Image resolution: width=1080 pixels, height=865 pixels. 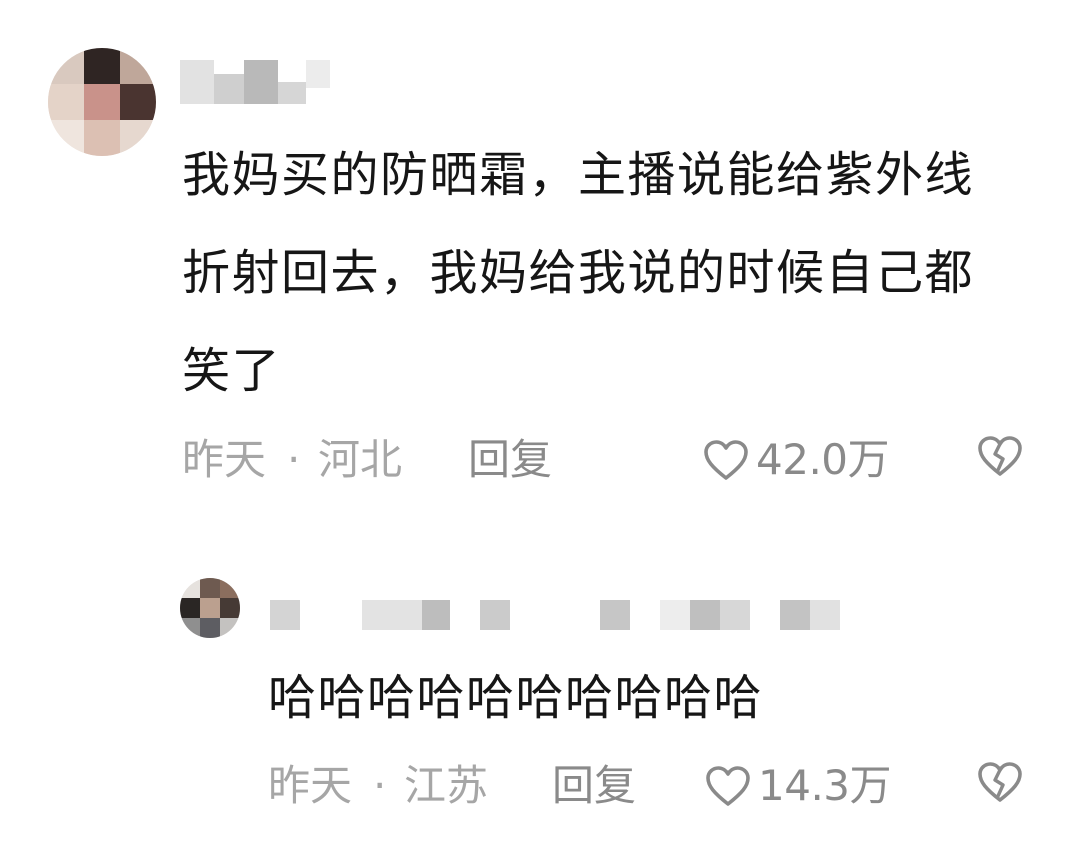 I want to click on reply-username, so click(x=555, y=623).